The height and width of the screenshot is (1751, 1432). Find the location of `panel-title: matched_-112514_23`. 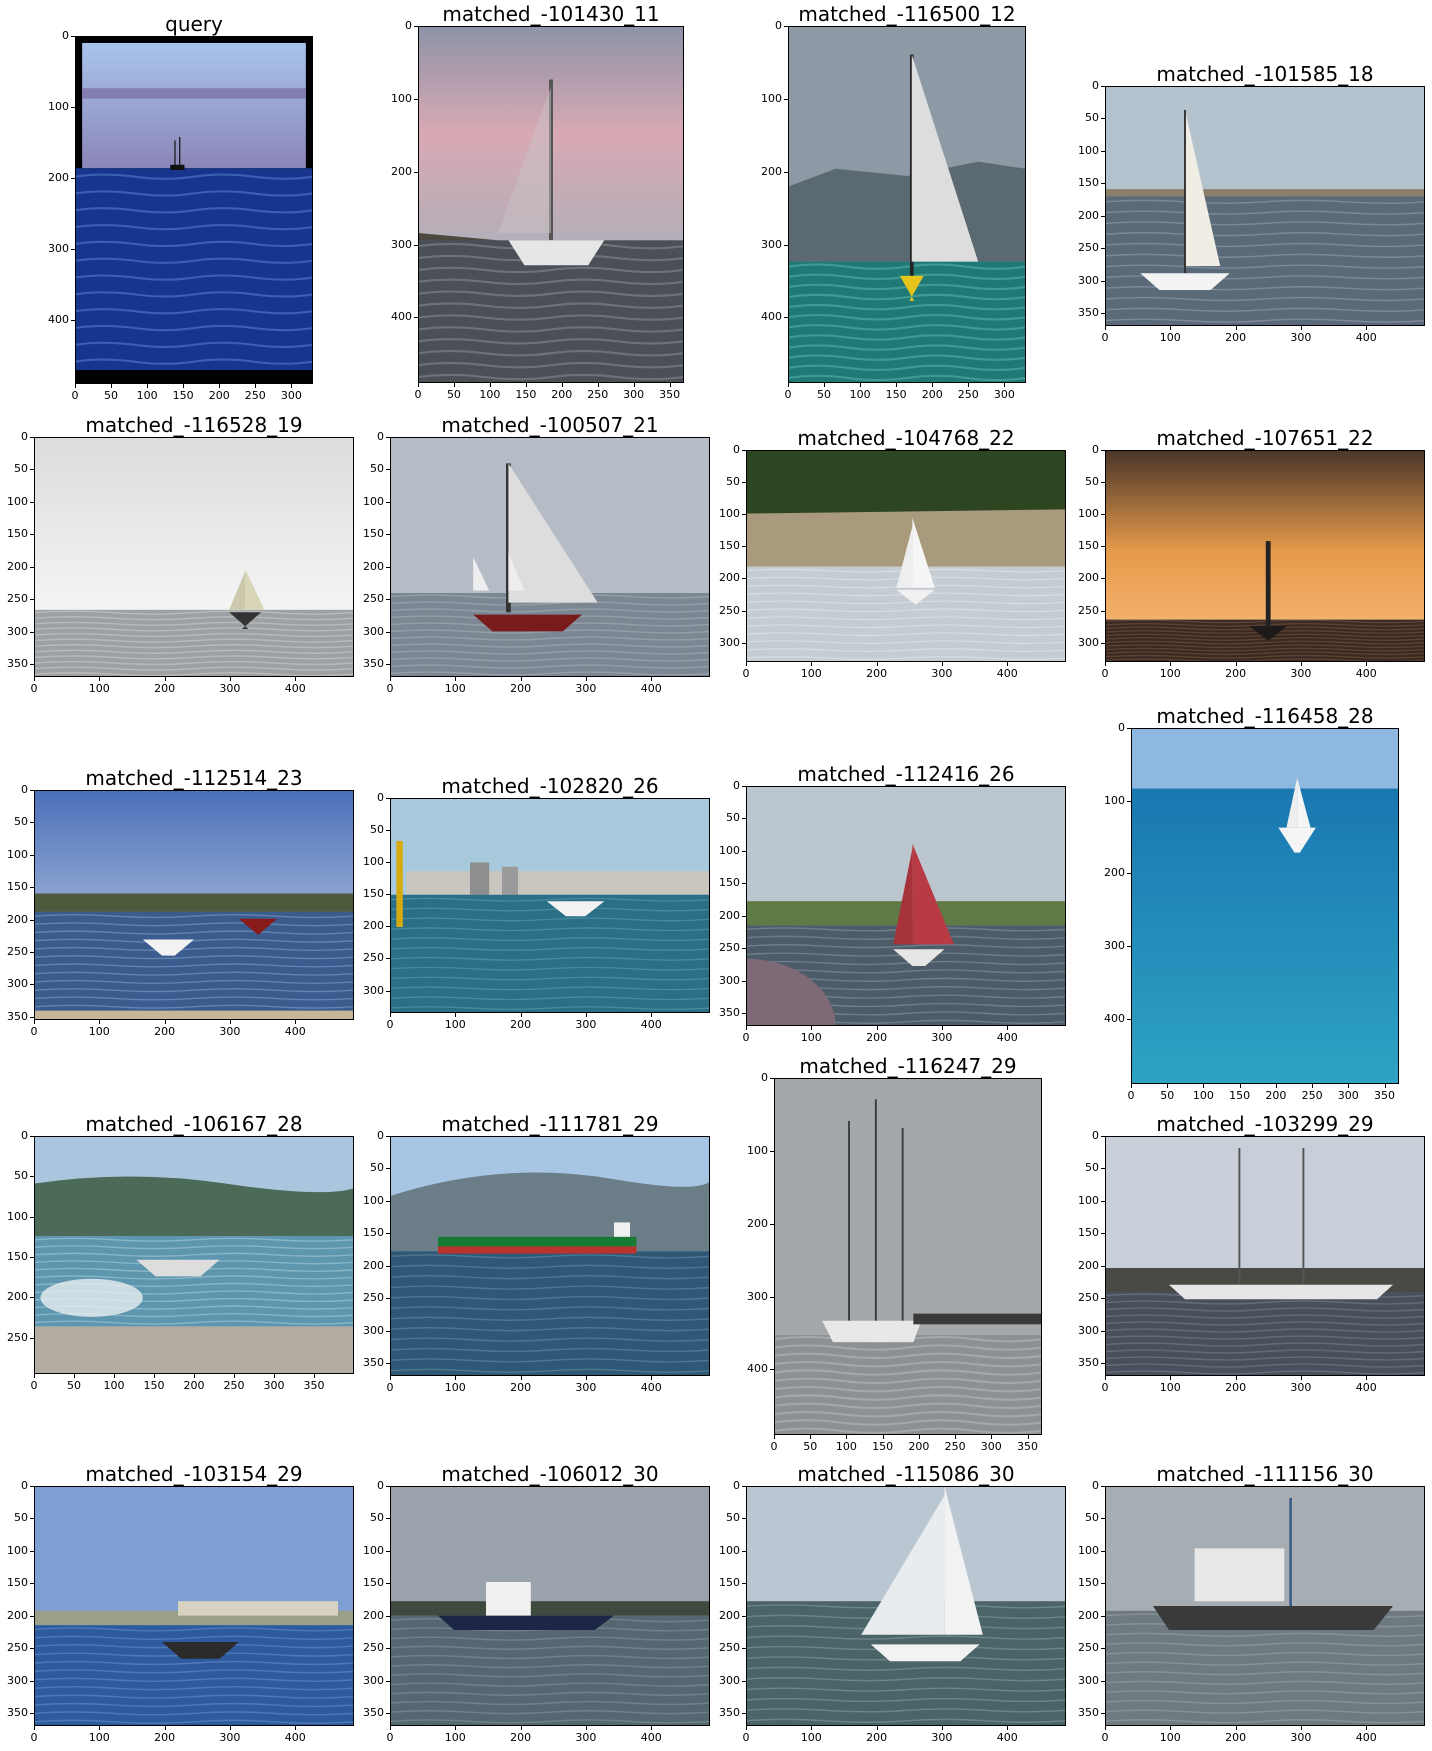

panel-title: matched_-112514_23 is located at coordinates (194, 778).